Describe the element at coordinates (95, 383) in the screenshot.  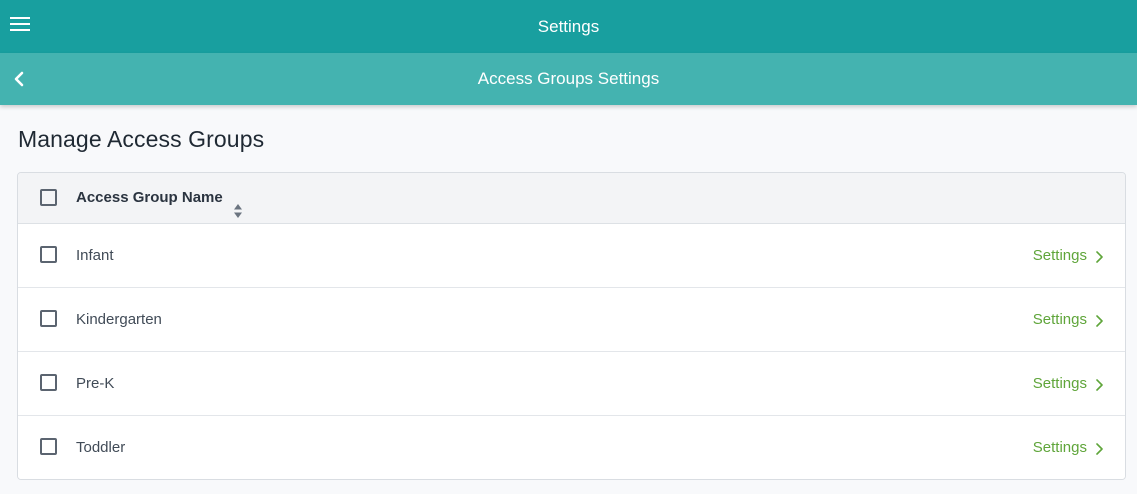
I see `access-group-name: Pre-K` at that location.